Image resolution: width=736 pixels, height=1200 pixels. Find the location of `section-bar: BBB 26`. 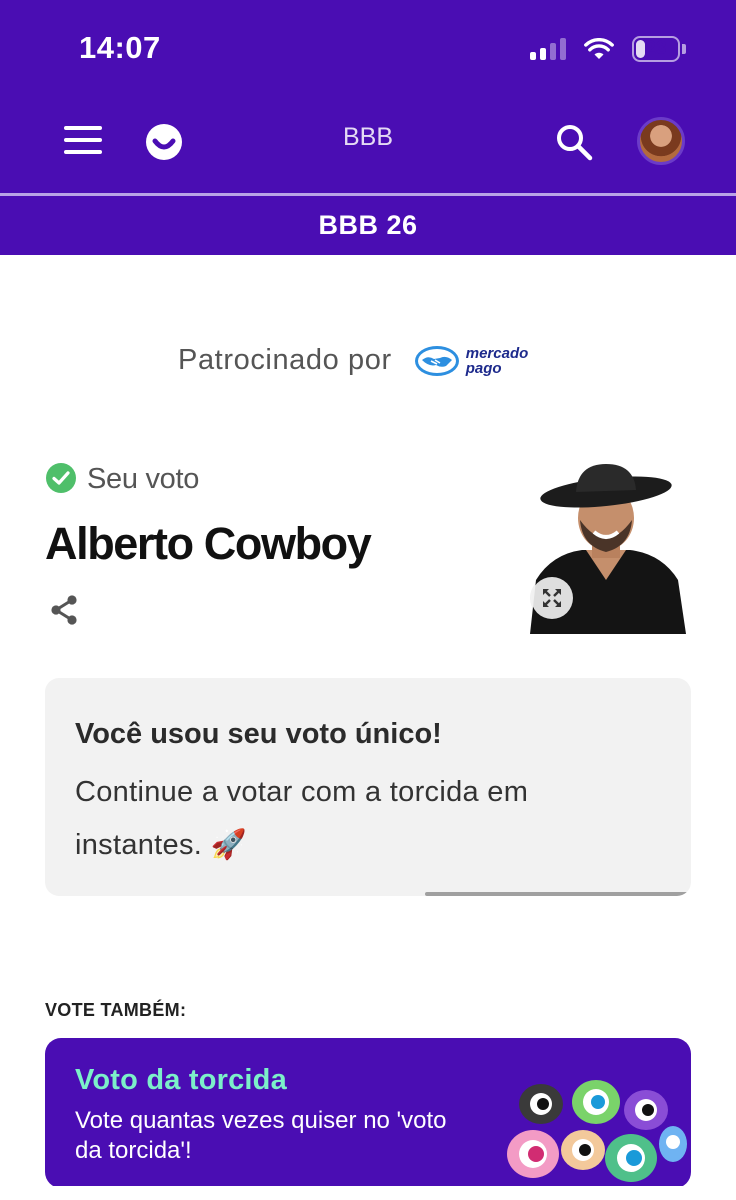

section-bar: BBB 26 is located at coordinates (368, 225).